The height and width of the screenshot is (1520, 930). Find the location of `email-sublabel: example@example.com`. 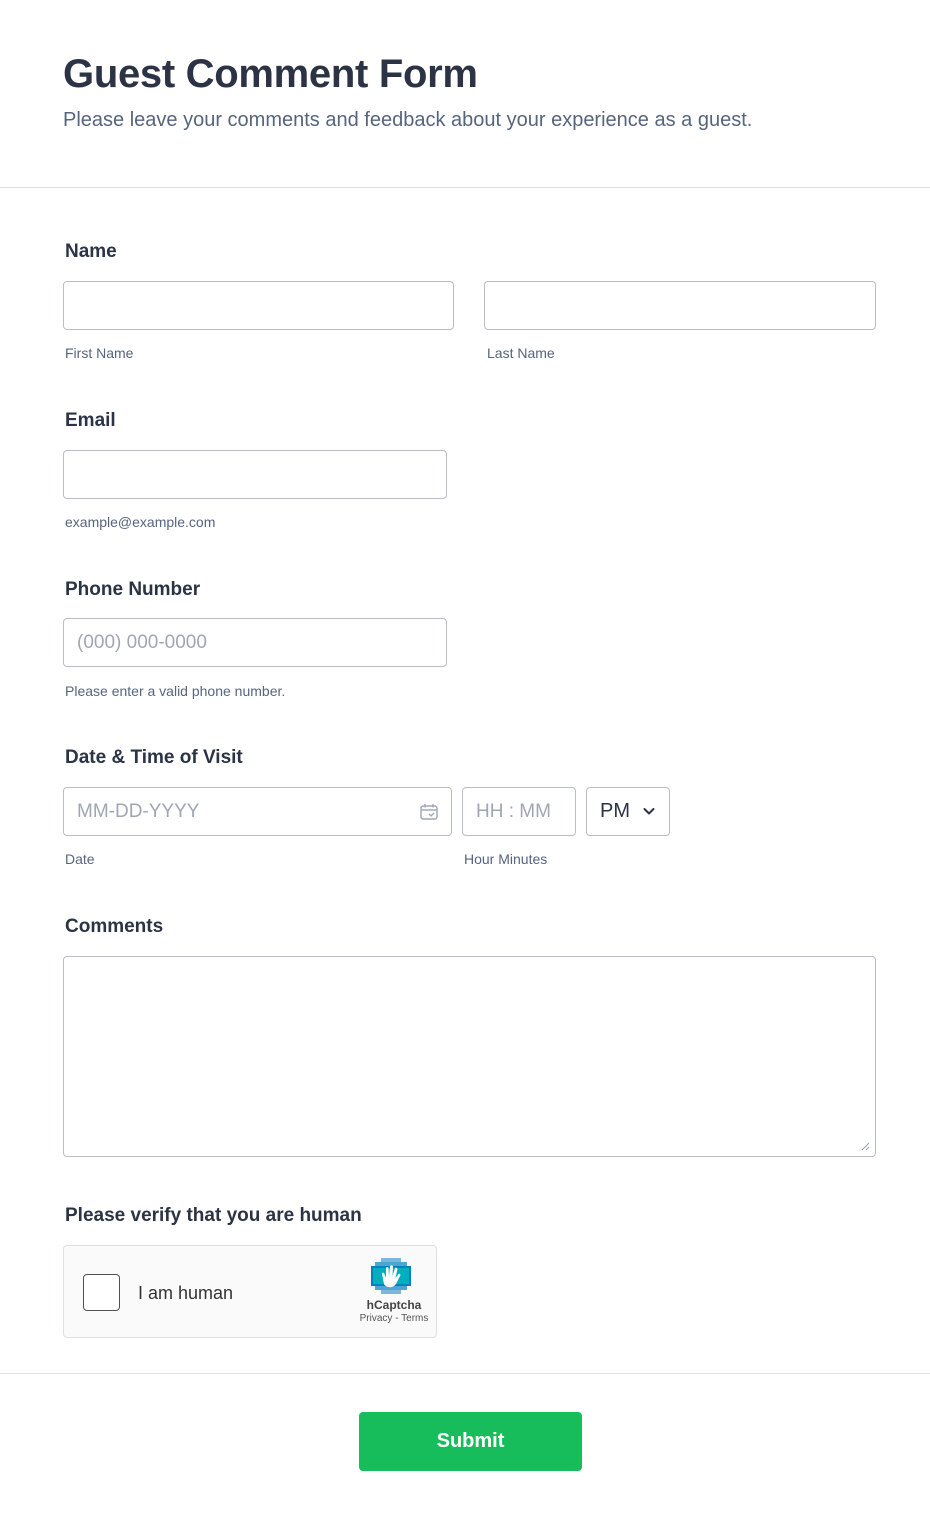

email-sublabel: example@example.com is located at coordinates (140, 522).